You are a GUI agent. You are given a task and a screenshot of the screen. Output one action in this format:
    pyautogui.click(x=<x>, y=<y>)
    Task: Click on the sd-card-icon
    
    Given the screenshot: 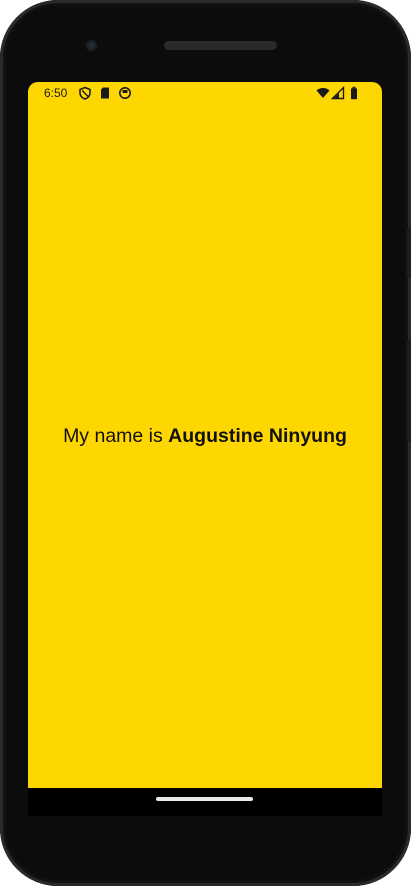 What is the action you would take?
    pyautogui.click(x=105, y=93)
    